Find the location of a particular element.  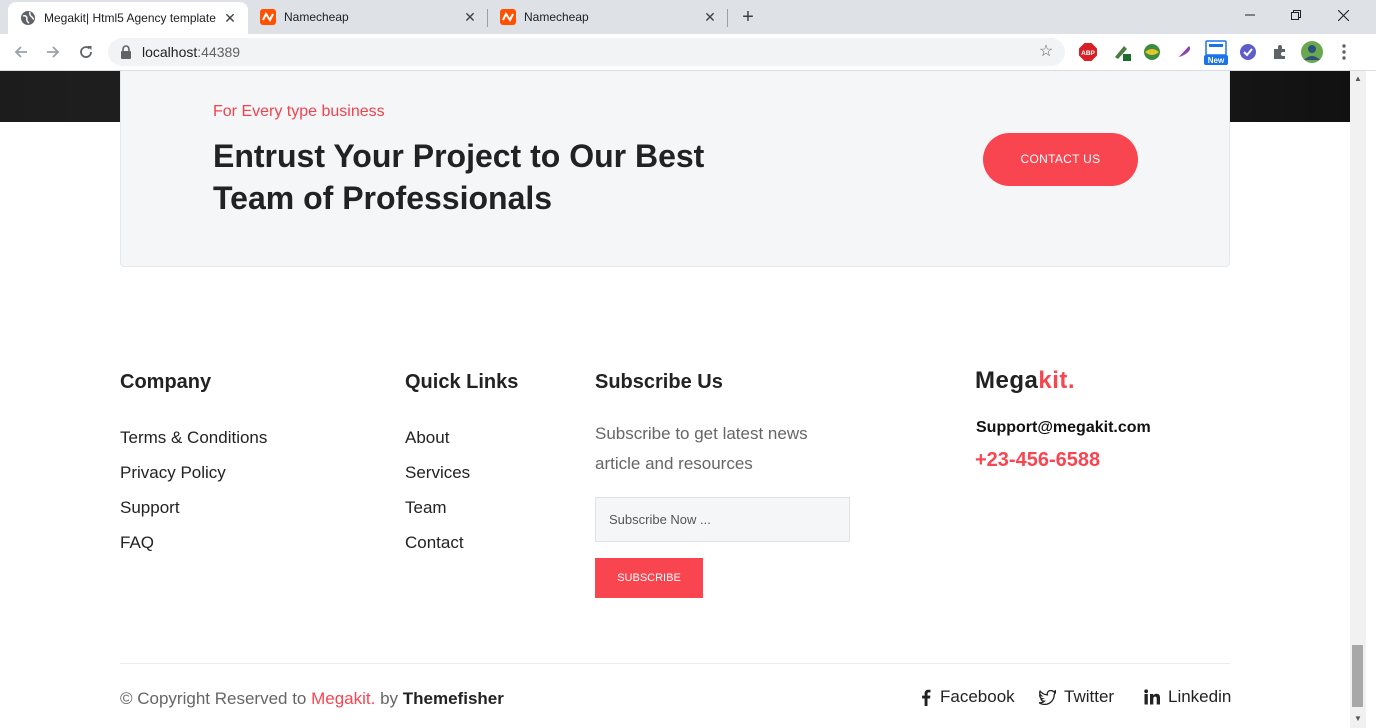

adblock-icon: ABP is located at coordinates (1088, 52).